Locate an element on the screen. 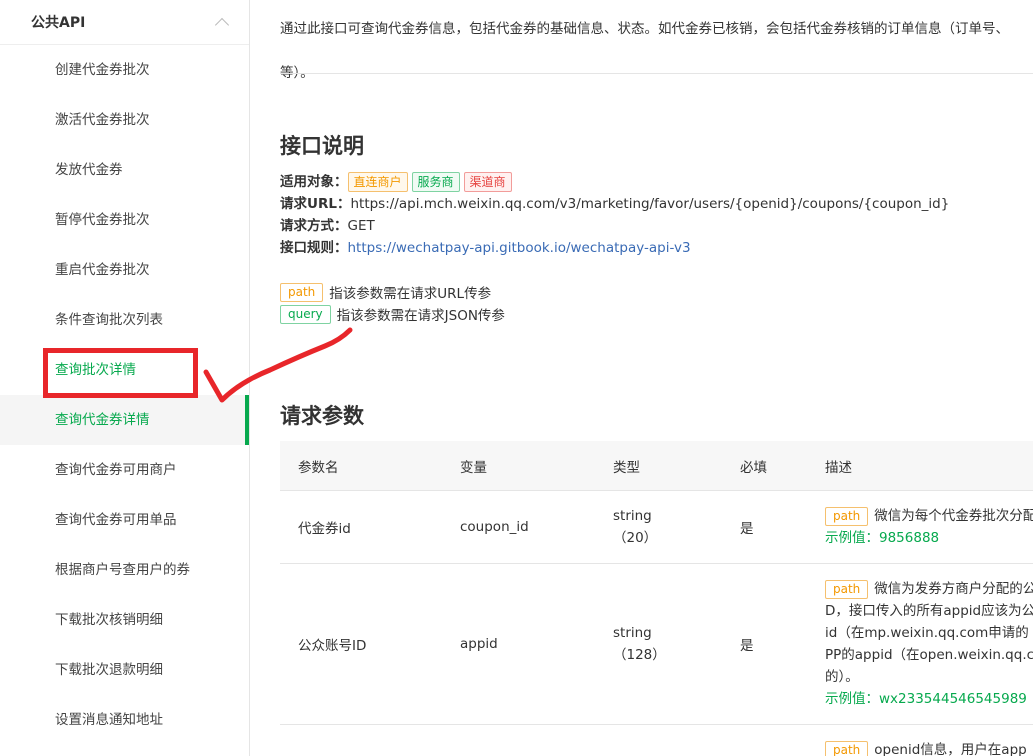 Image resolution: width=1033 pixels, height=756 pixels. tag-service-provider: 服务商 is located at coordinates (435, 182).